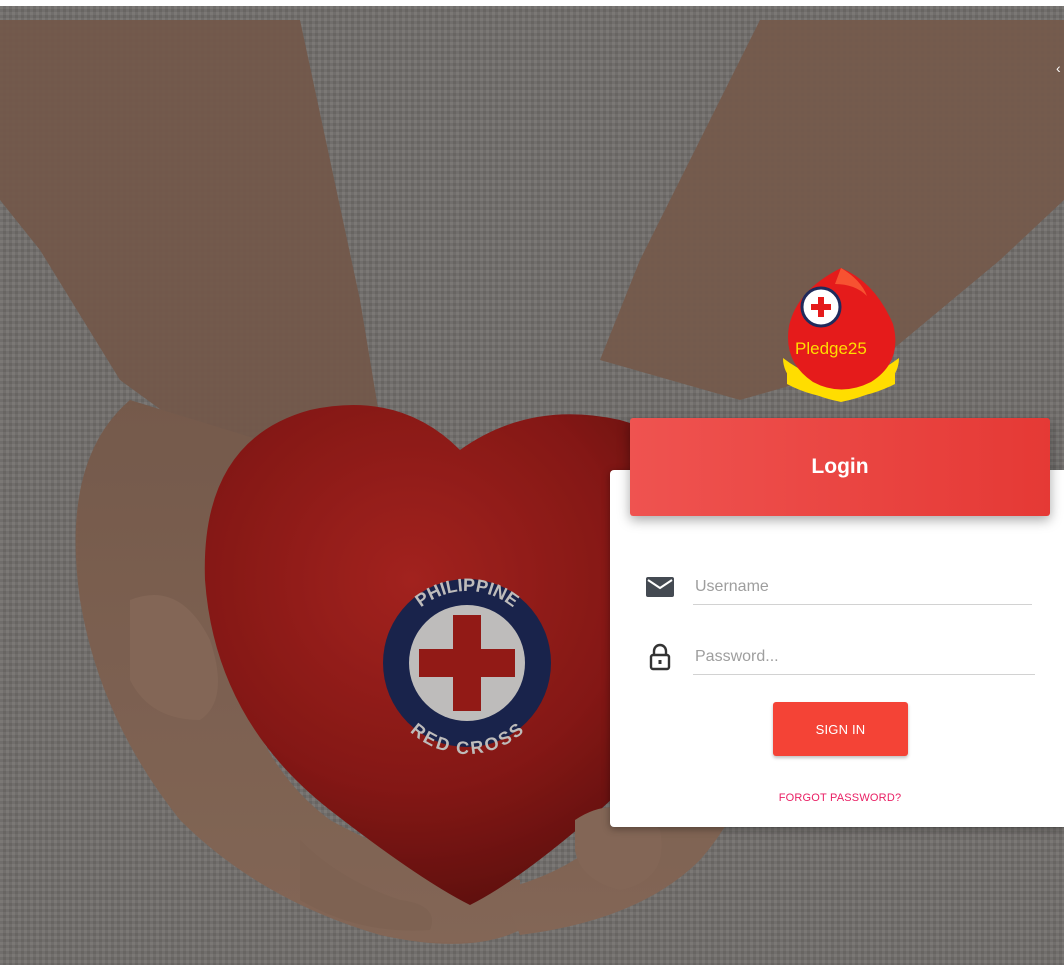 The width and height of the screenshot is (1064, 965). I want to click on sign-in-button: SIGN IN, so click(840, 729).